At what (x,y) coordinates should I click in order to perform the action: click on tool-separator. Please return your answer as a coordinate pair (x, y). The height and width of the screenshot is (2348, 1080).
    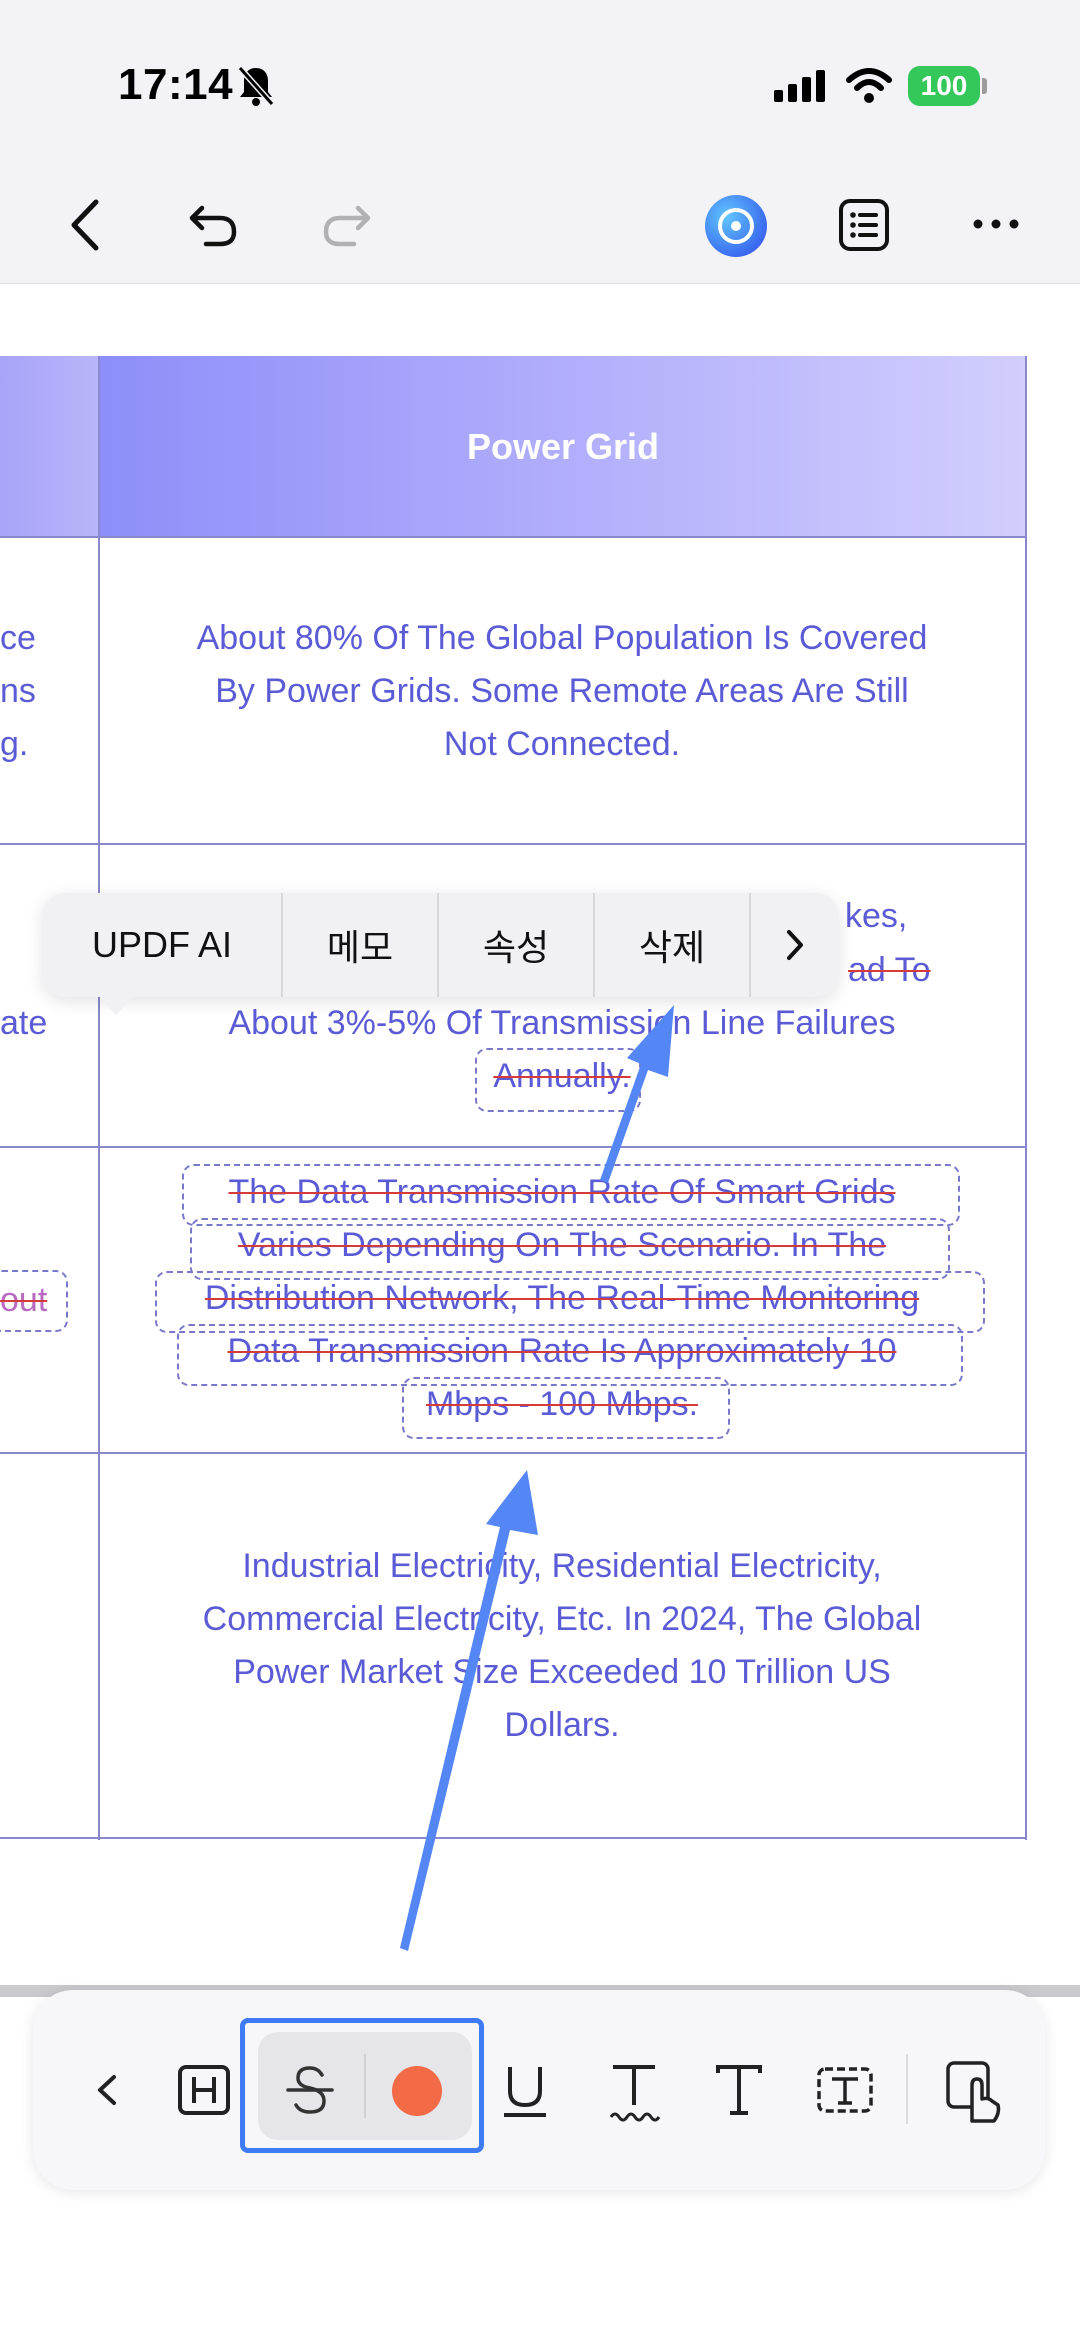
    Looking at the image, I should click on (907, 2089).